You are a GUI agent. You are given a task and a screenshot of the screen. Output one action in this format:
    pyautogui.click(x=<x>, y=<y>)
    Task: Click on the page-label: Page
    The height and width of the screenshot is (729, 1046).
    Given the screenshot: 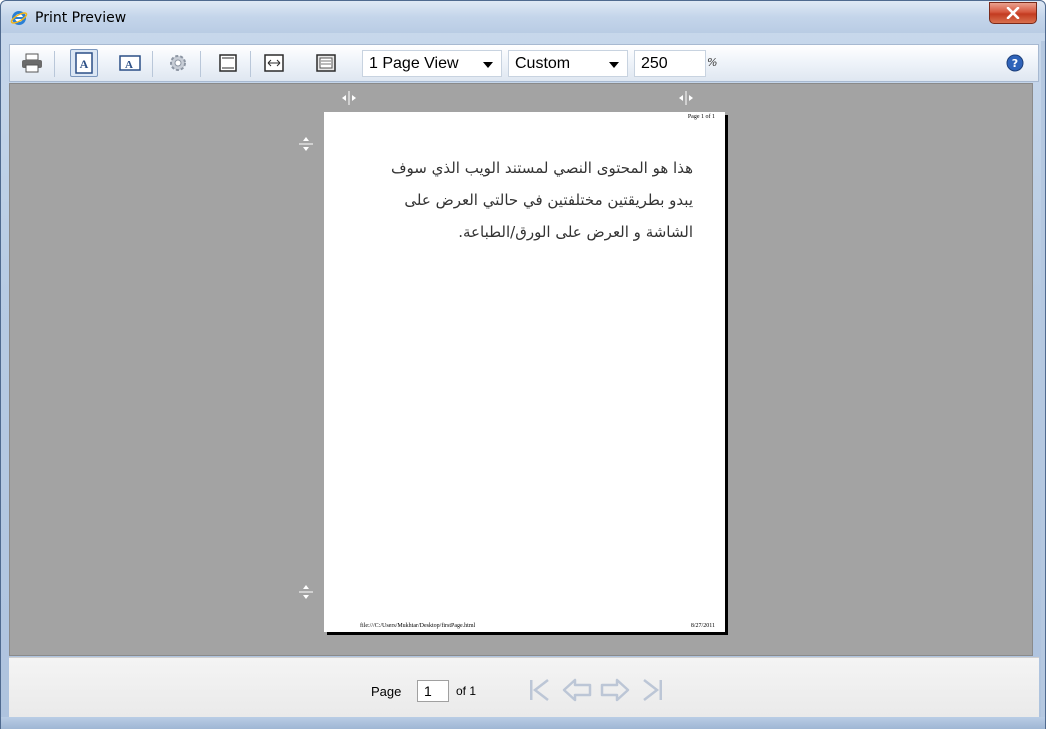 What is the action you would take?
    pyautogui.click(x=386, y=691)
    